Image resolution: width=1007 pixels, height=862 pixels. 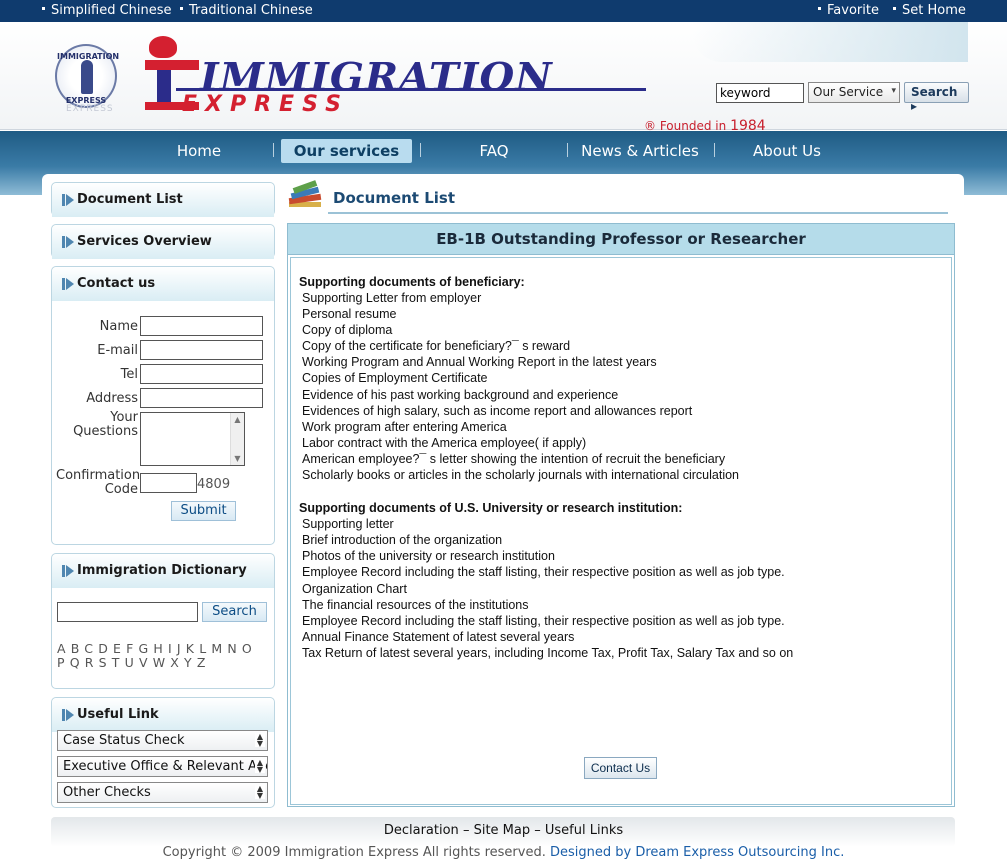 What do you see at coordinates (395, 378) in the screenshot?
I see `list-item: Copies of Employment Certificate` at bounding box center [395, 378].